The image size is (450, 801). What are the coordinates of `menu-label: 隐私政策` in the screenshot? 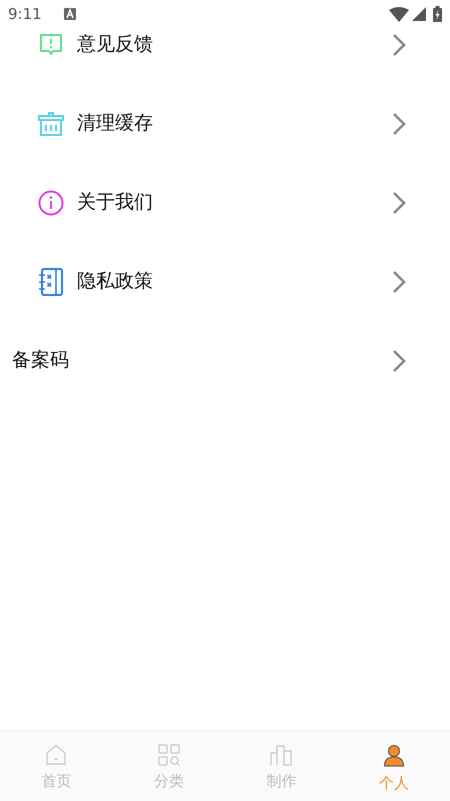 It's located at (115, 281).